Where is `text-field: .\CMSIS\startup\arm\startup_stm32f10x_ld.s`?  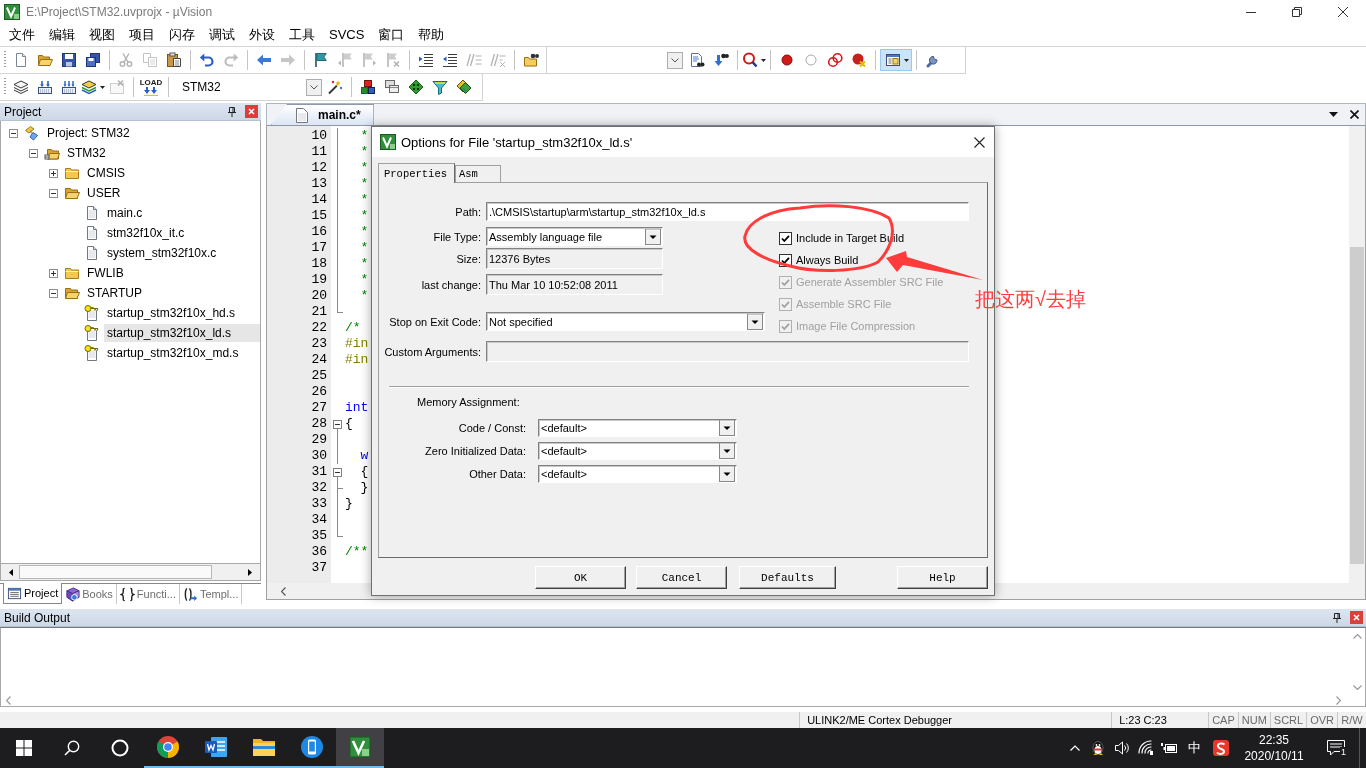
text-field: .\CMSIS\startup\arm\startup_stm32f10x_ld.s is located at coordinates (727, 211).